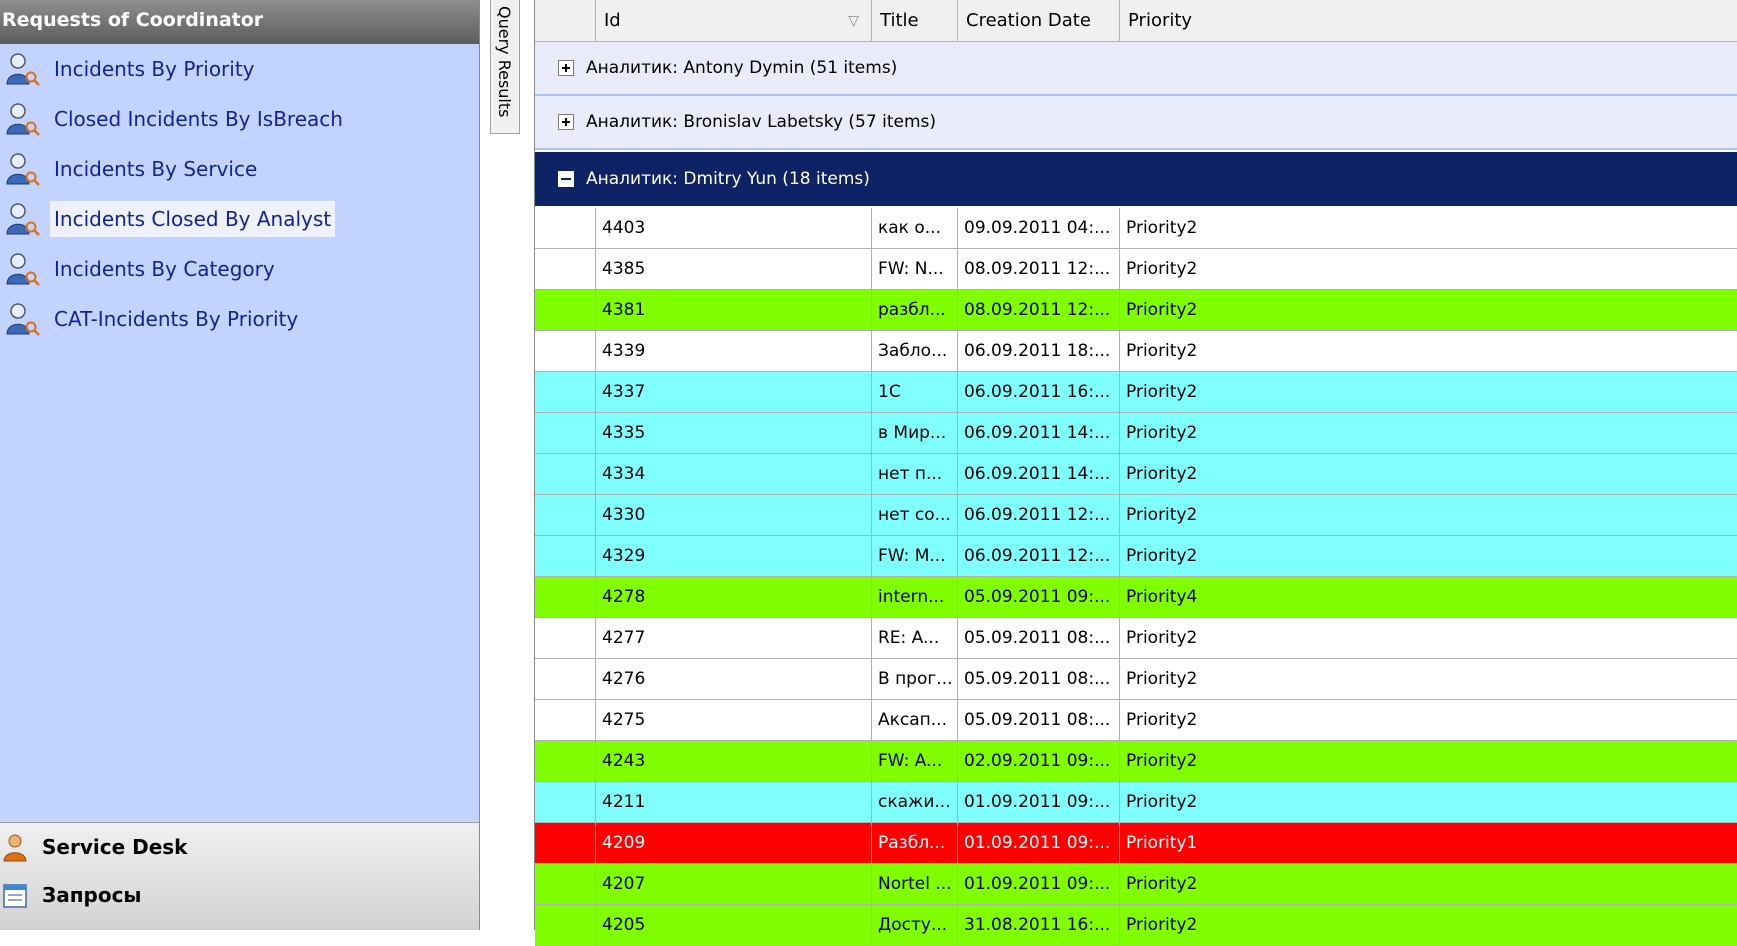 This screenshot has width=1737, height=946. Describe the element at coordinates (1136, 123) in the screenshot. I see `group-row-bronislav-labetsky: Аналитик: Bronislav Labetsky (57 items)` at that location.